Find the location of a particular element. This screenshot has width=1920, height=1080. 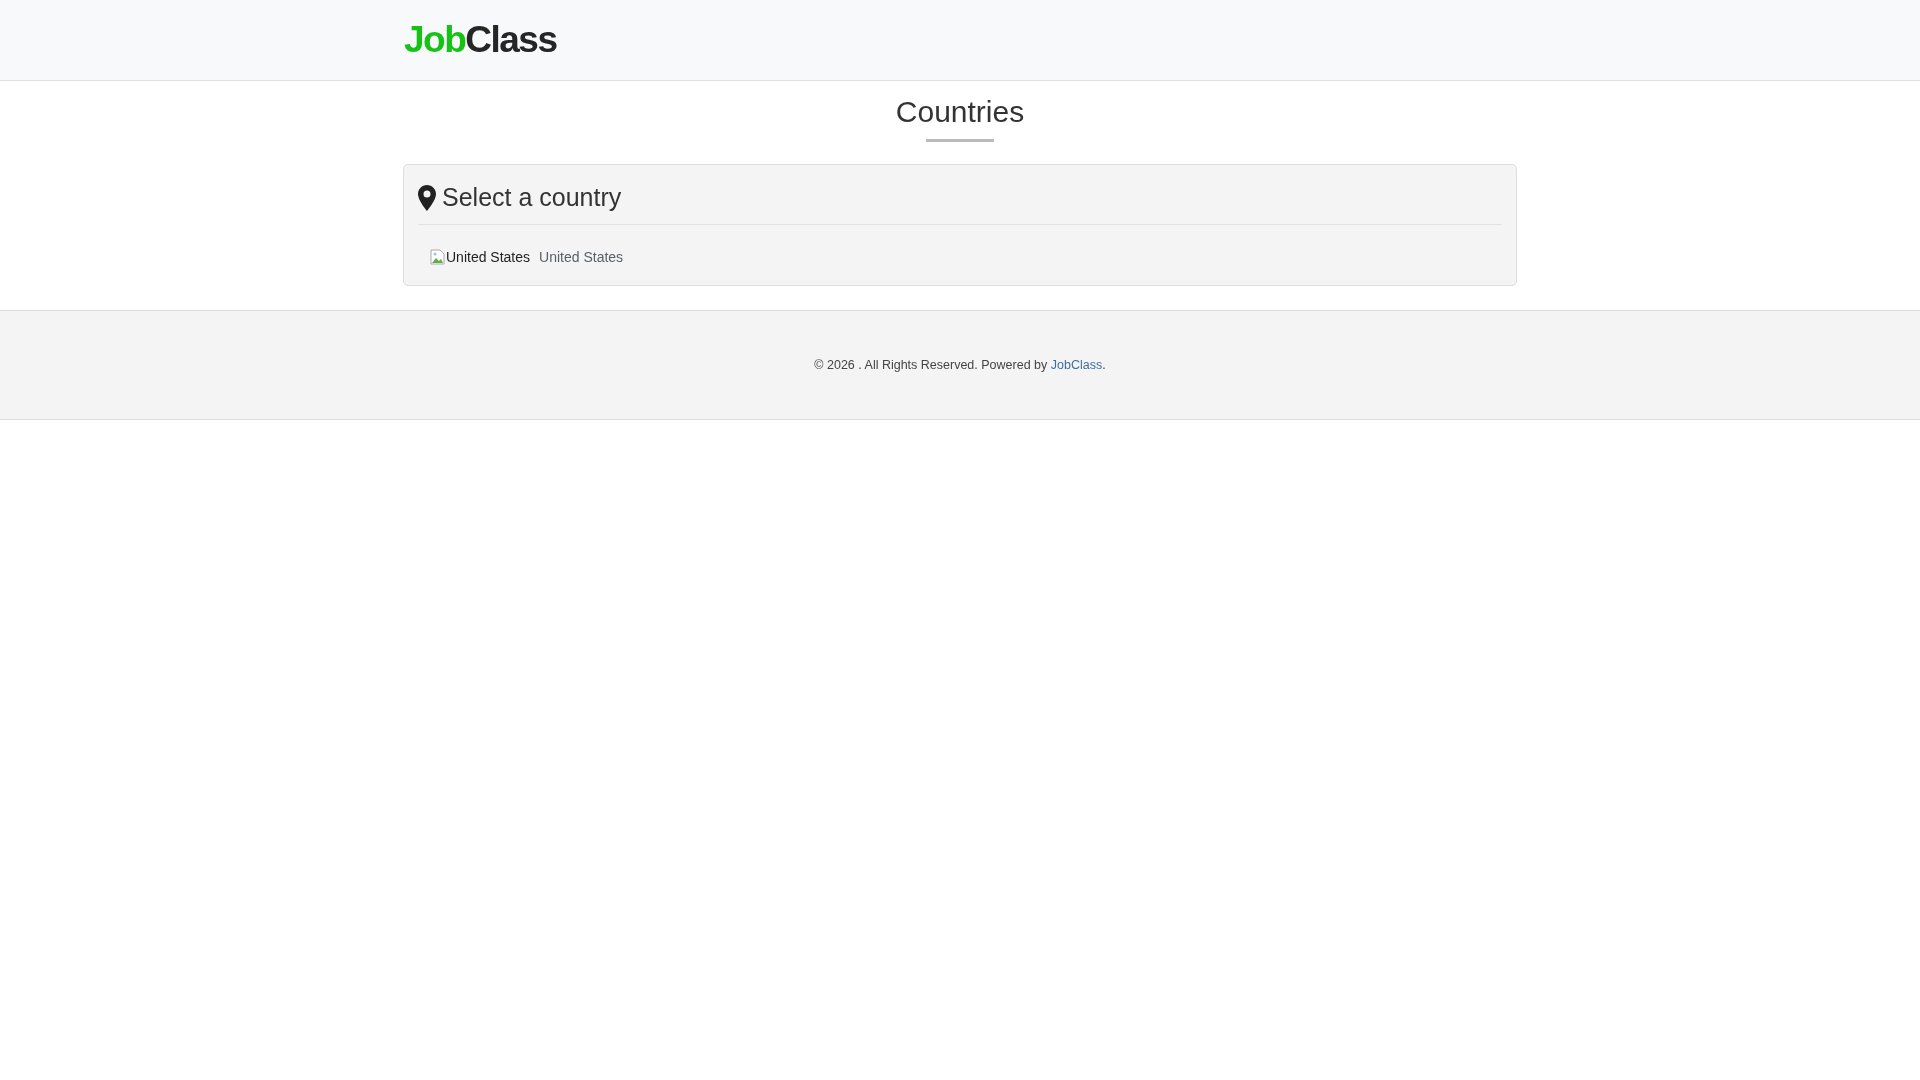

country-link: United States United States is located at coordinates (960, 257).